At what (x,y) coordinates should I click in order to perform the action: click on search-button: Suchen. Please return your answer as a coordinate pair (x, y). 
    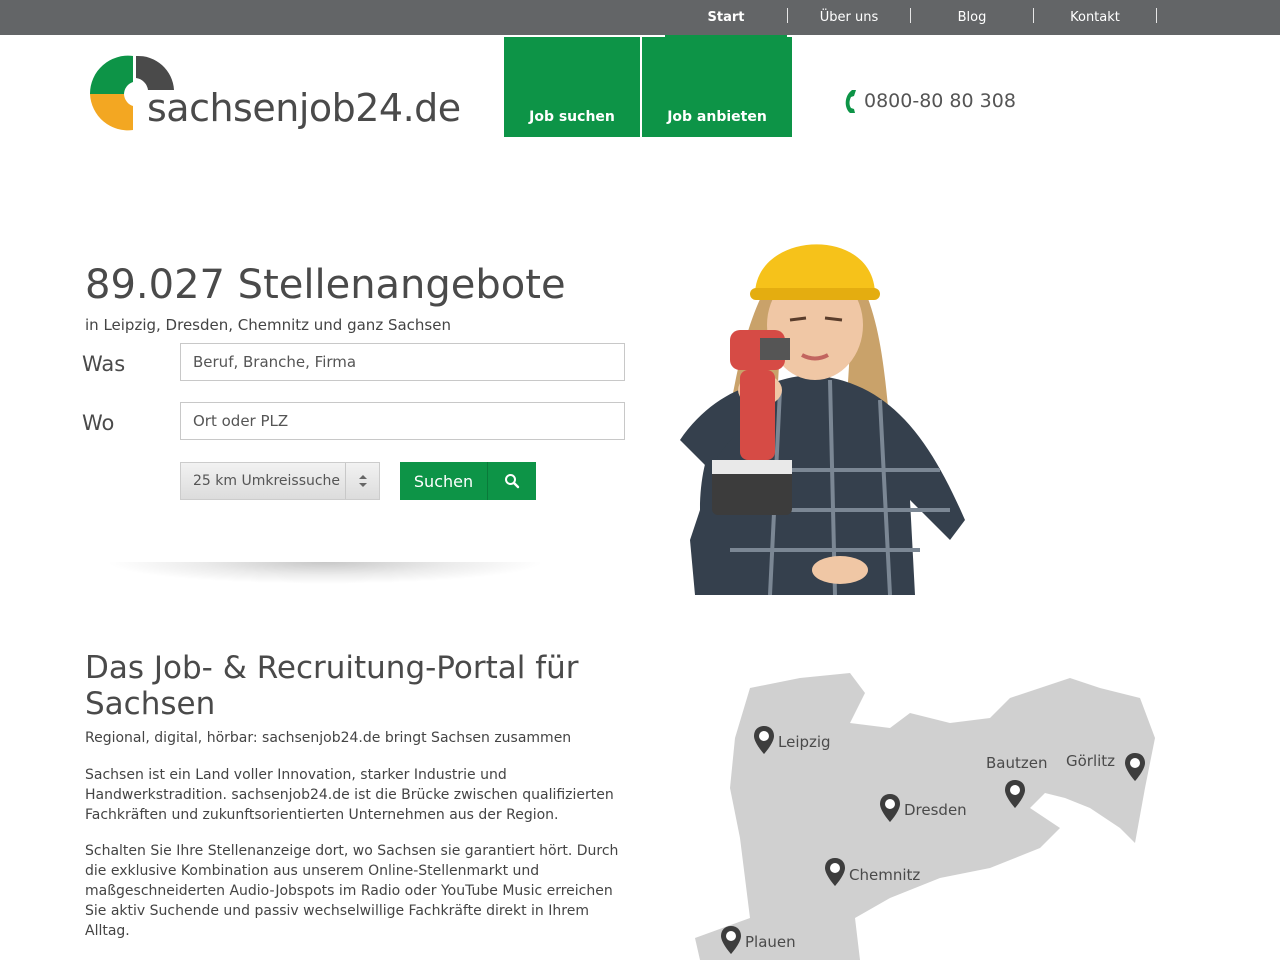
    Looking at the image, I should click on (443, 481).